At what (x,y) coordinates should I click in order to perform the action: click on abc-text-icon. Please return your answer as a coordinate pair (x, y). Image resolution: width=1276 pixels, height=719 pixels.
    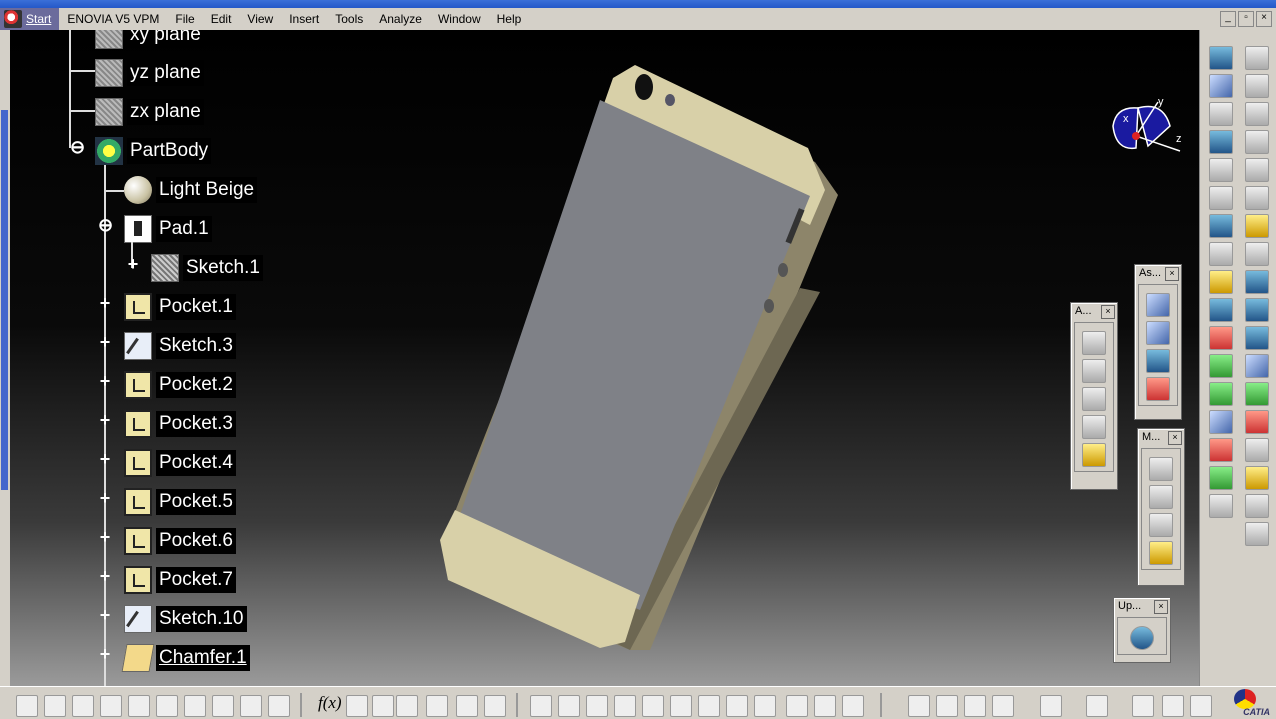
    Looking at the image, I should click on (1094, 371).